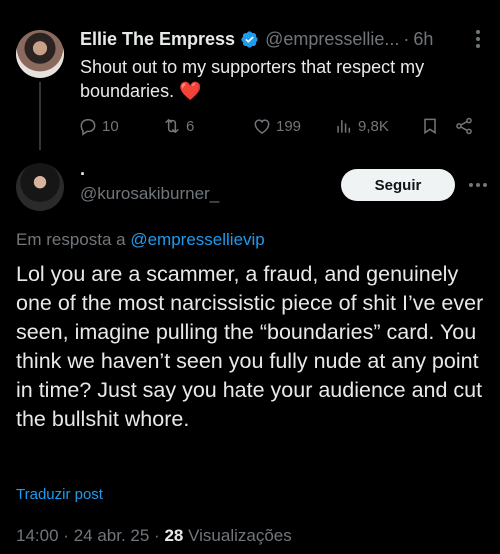 This screenshot has width=500, height=554. I want to click on thread-connector-line, so click(40, 116).